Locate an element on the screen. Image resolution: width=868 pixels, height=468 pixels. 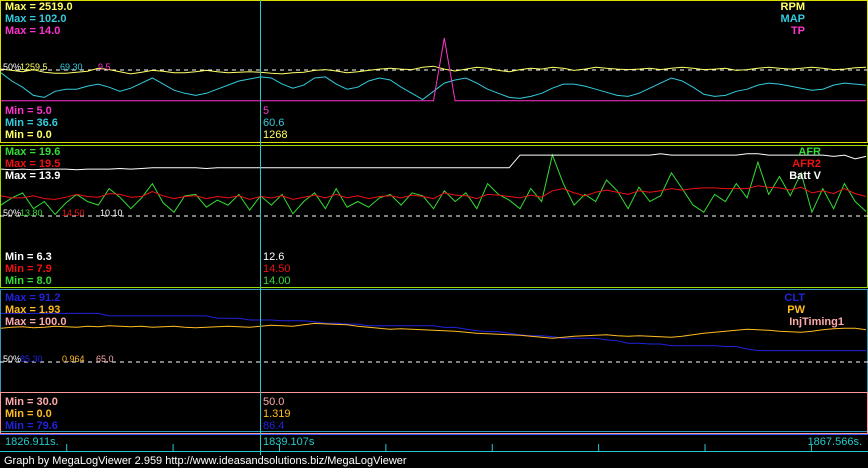
tp-mid-value: 9.5 is located at coordinates (104, 67).